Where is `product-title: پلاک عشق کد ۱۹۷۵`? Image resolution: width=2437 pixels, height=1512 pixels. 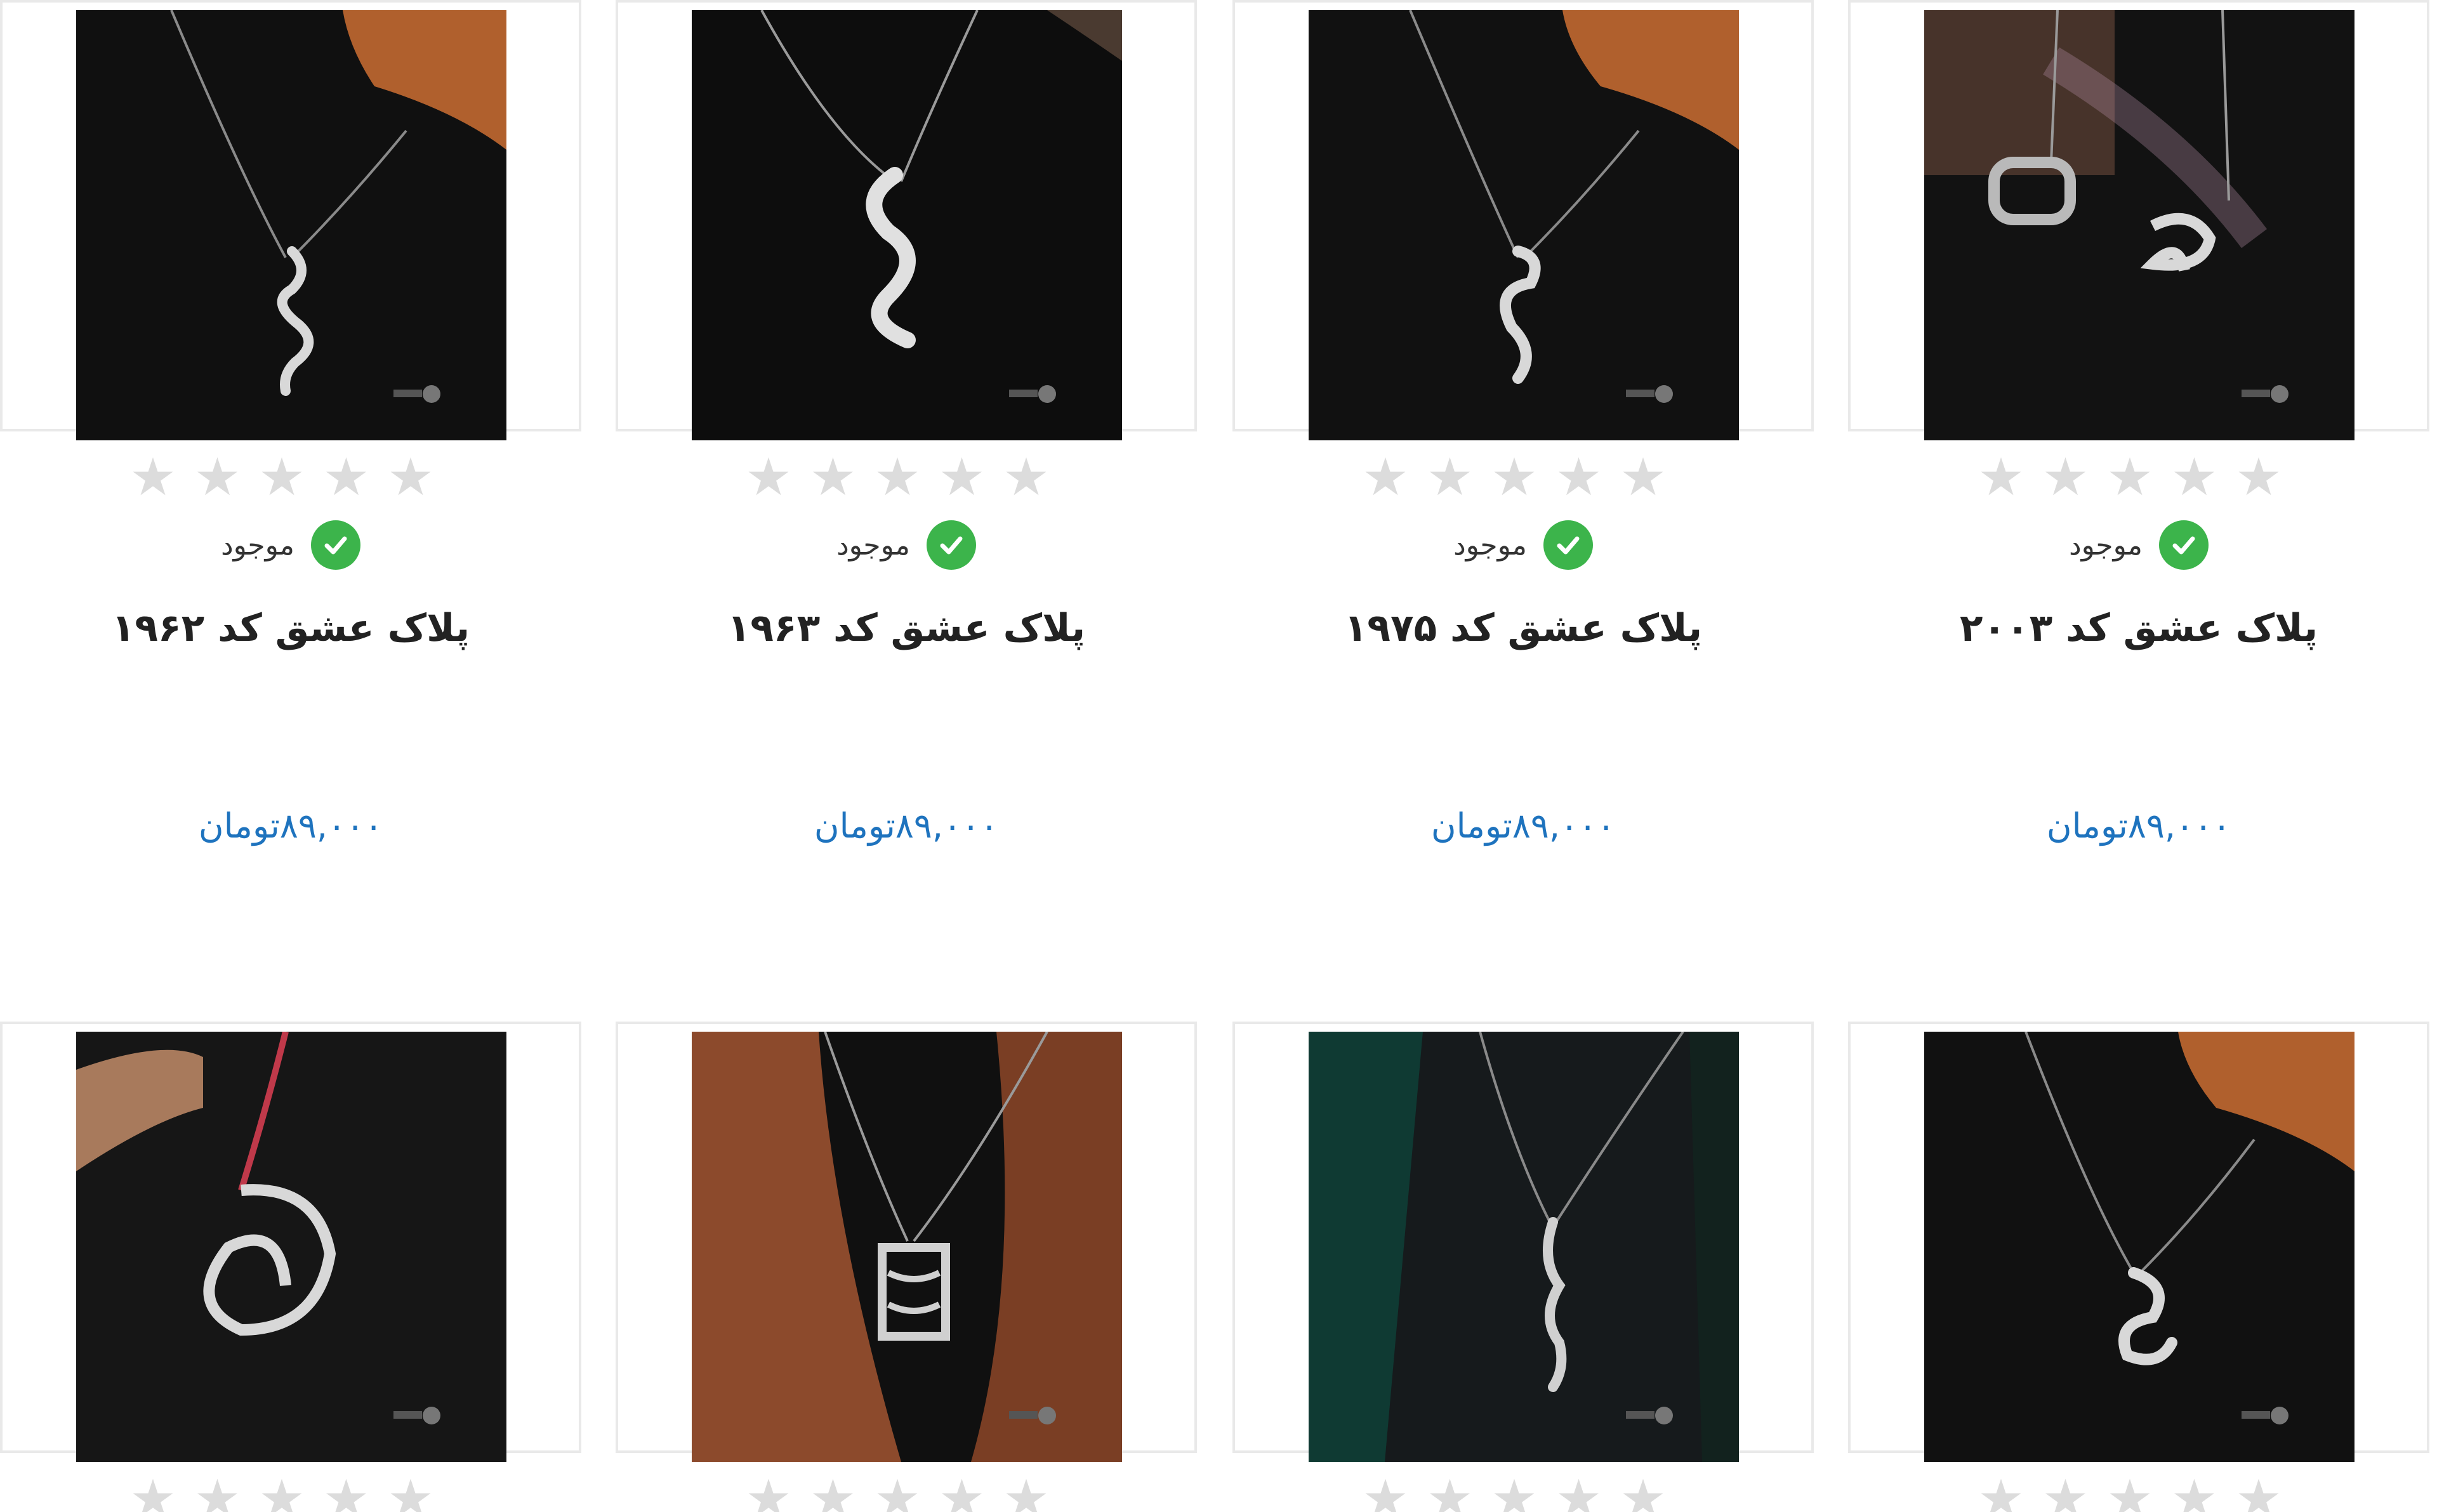
product-title: پلاک عشق کد ۱۹۷۵ is located at coordinates (1523, 628).